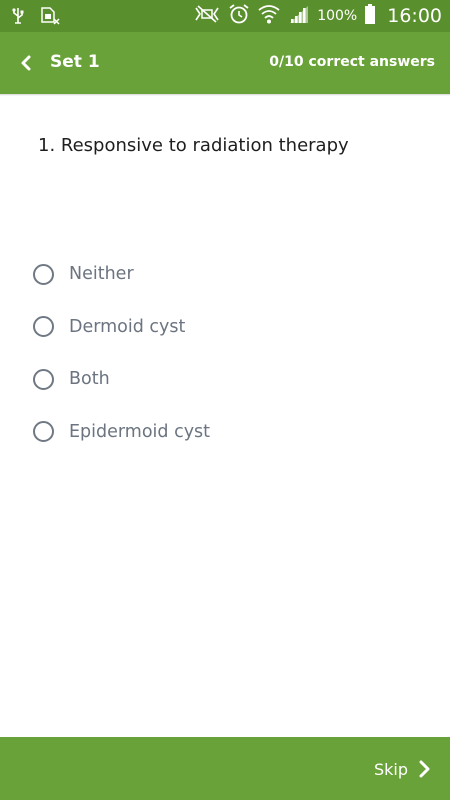 The image size is (450, 800). I want to click on battery-percent: 100%, so click(337, 16).